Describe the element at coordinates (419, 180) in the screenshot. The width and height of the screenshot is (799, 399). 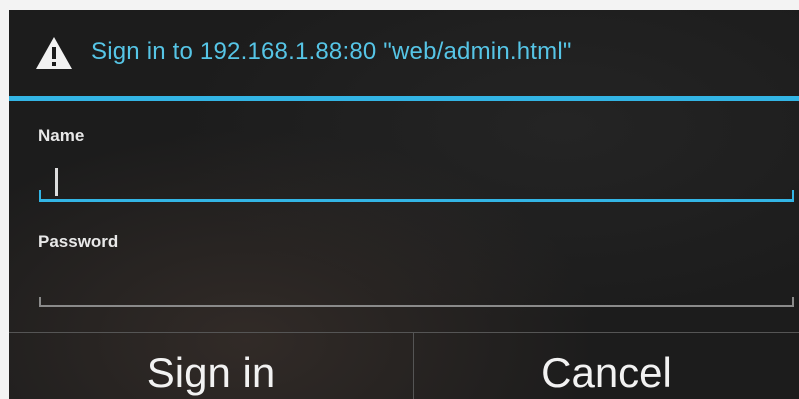
I see `name-input` at that location.